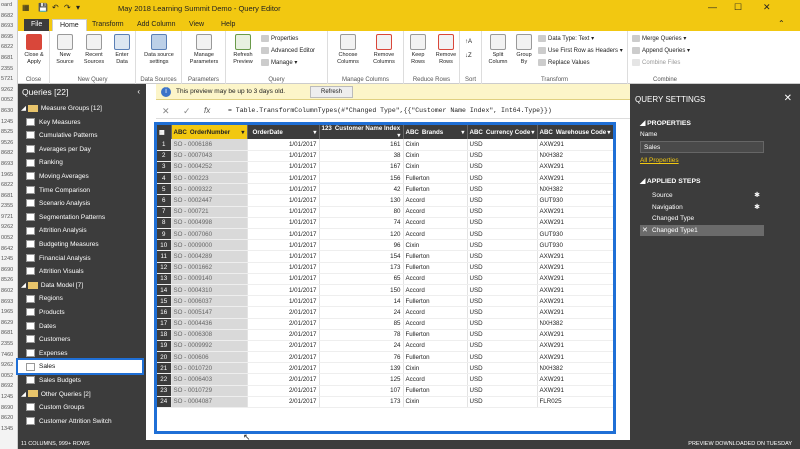  What do you see at coordinates (564, 62) in the screenshot?
I see `replace-values-button: Replace Values` at bounding box center [564, 62].